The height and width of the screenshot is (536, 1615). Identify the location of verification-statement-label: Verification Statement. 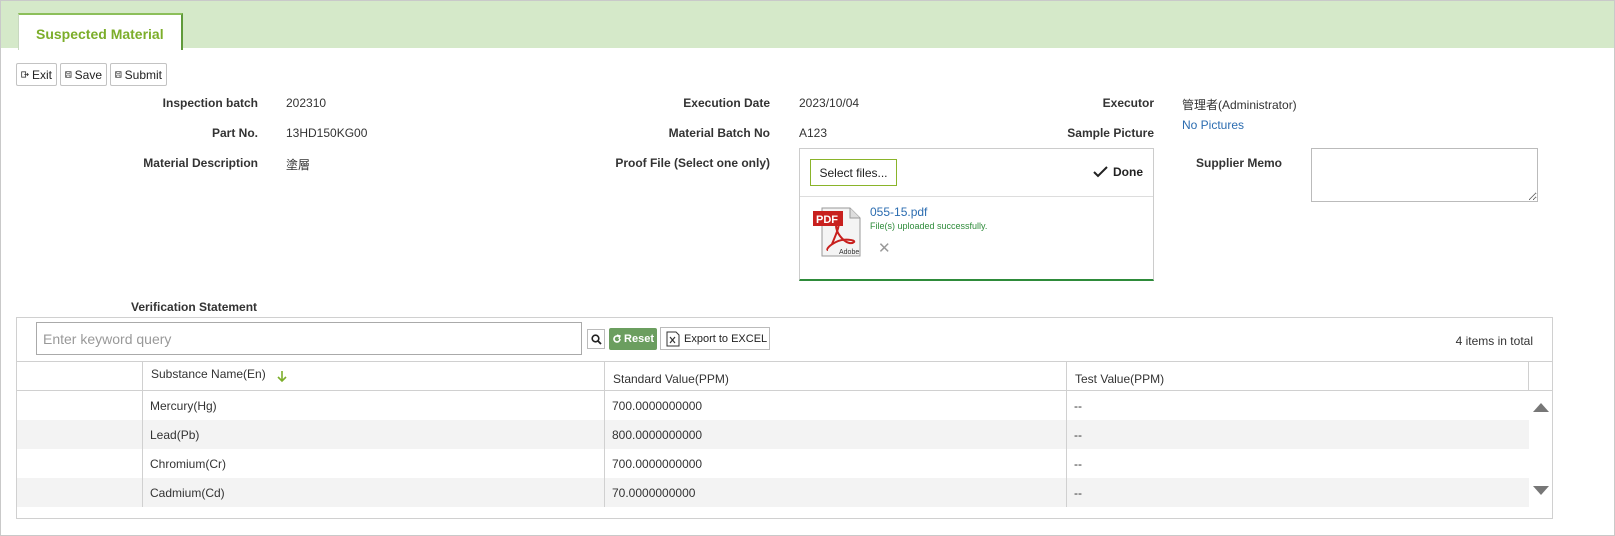
(194, 307).